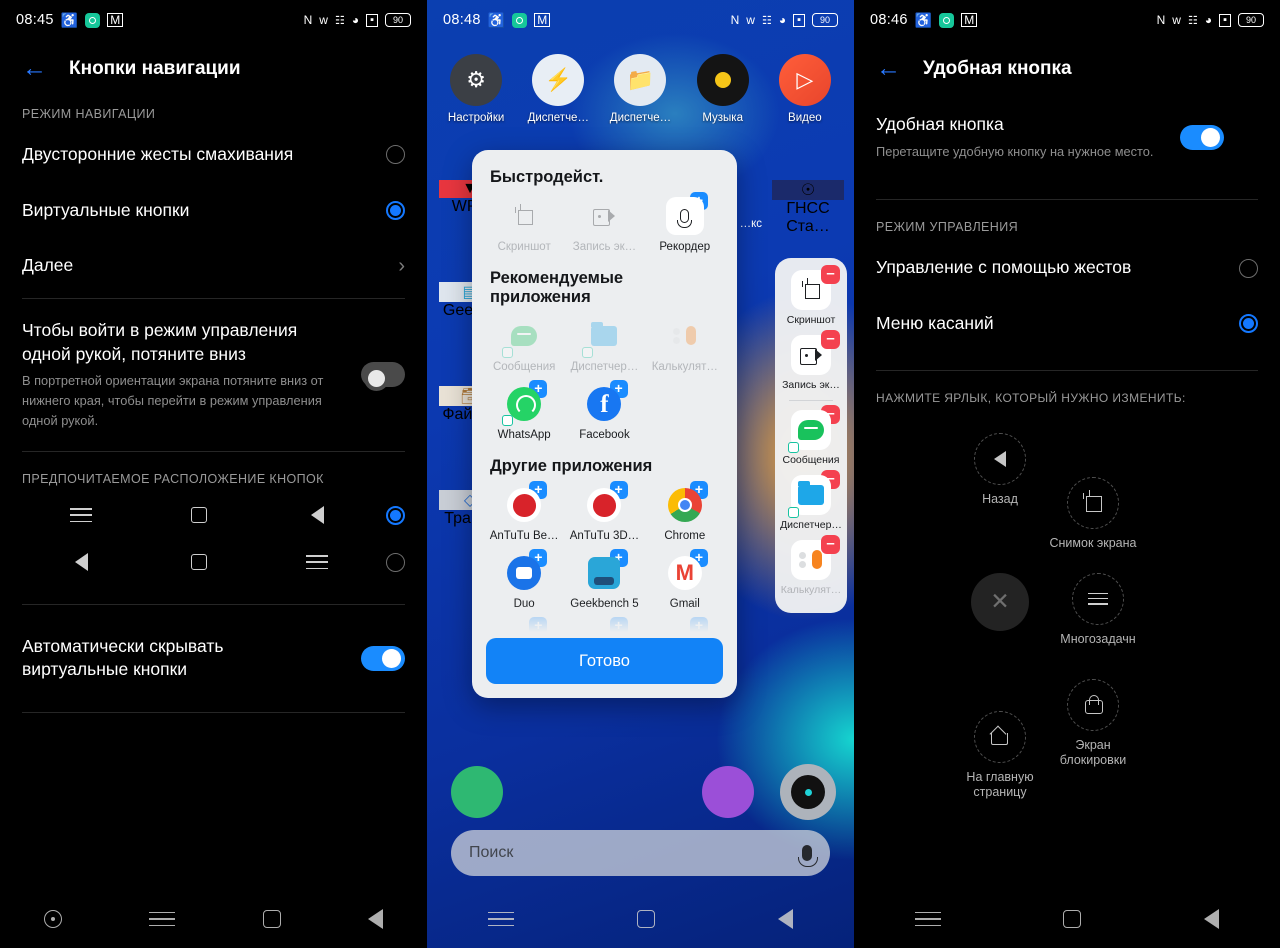 This screenshot has height=948, width=1280. Describe the element at coordinates (1000, 470) in the screenshot. I see `shortcut-back: Назад` at that location.